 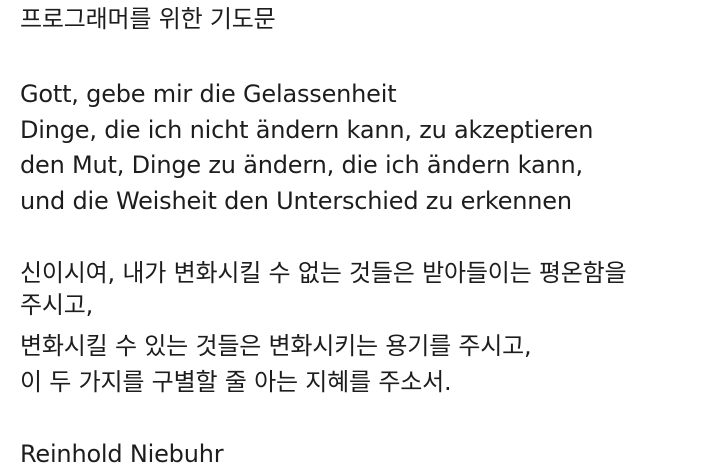 I want to click on author-name: Reinhold Niebuhr, so click(x=122, y=454).